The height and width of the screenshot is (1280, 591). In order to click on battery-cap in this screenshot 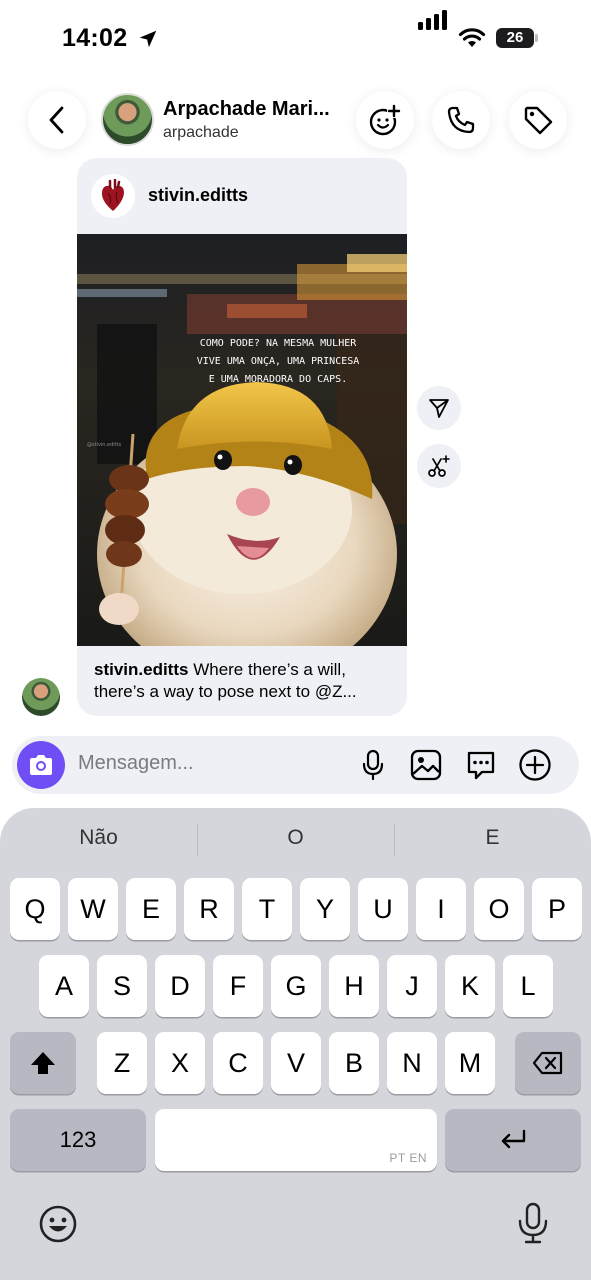, I will do `click(536, 38)`.